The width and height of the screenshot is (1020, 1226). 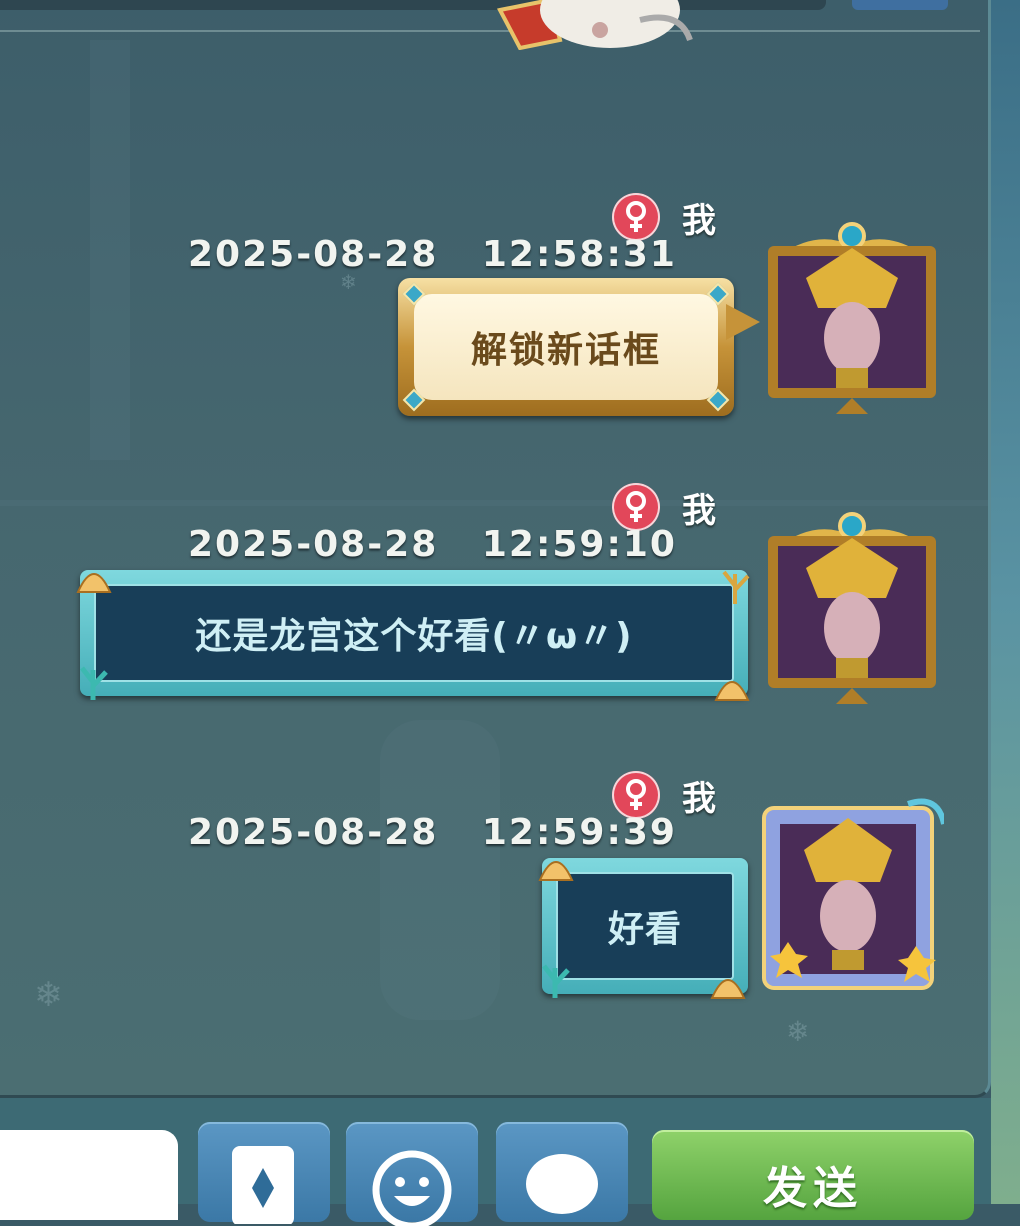 I want to click on message-bubble: 好看, so click(x=643, y=928).